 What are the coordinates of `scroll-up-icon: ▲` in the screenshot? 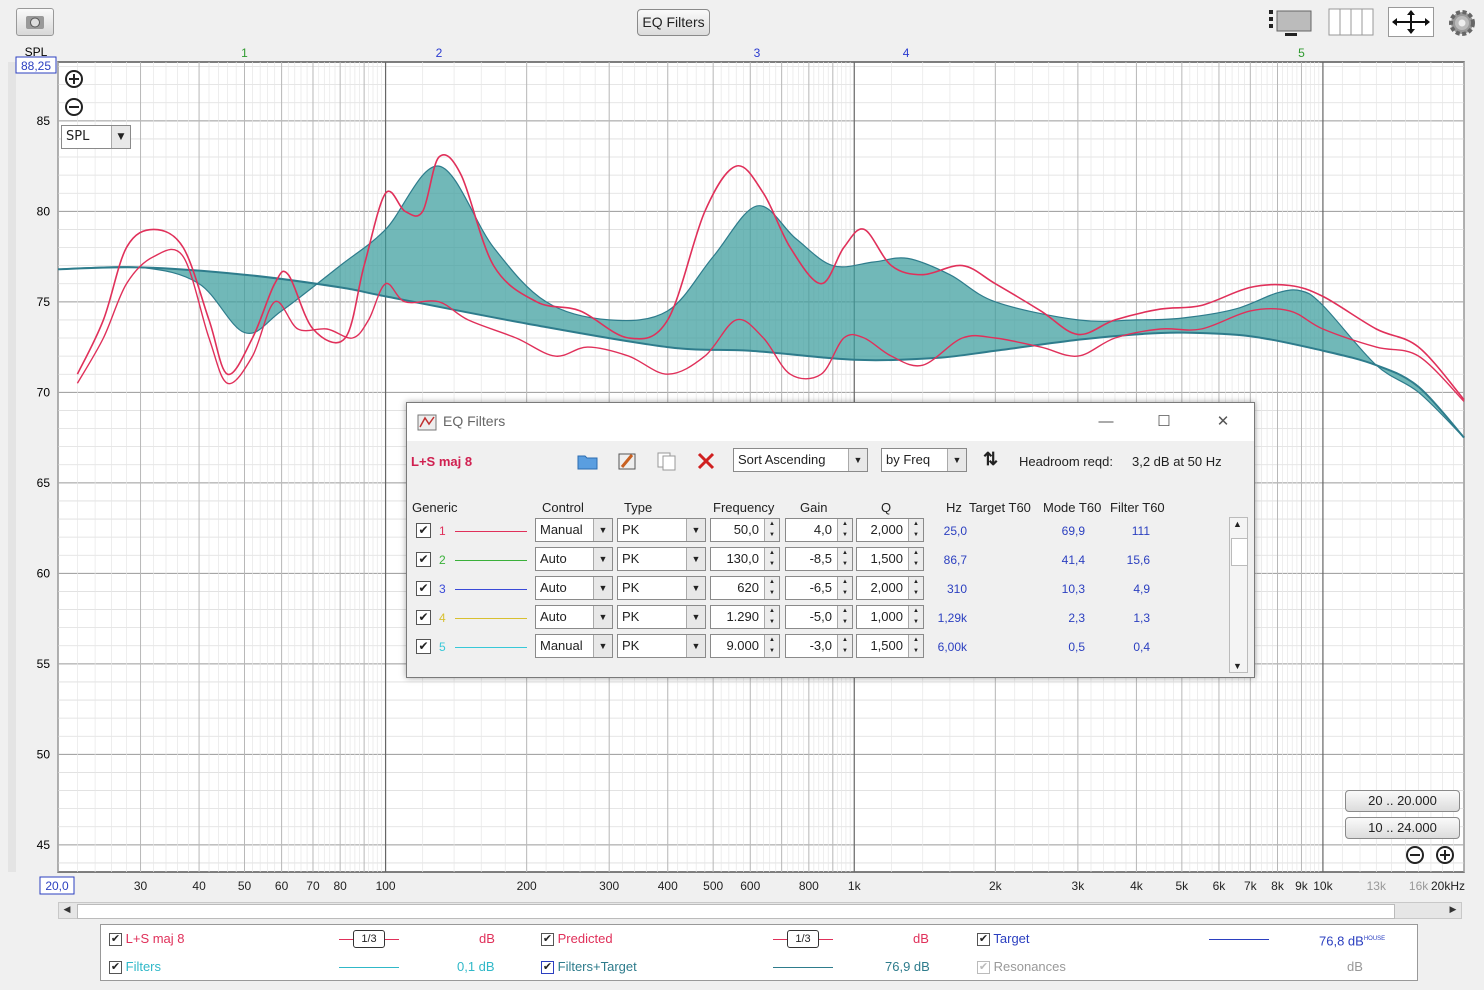 It's located at (1237, 524).